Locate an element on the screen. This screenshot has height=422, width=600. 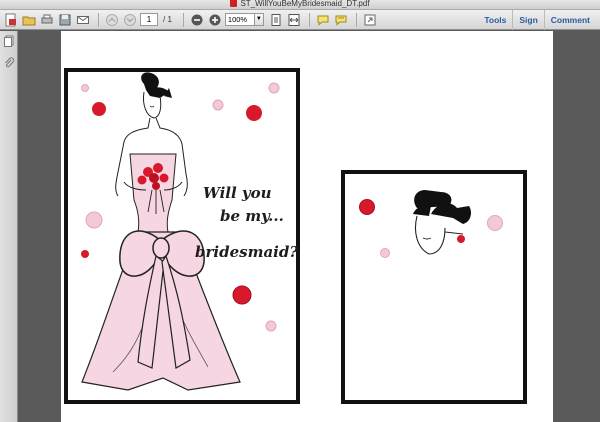
plus-icon is located at coordinates (215, 19).